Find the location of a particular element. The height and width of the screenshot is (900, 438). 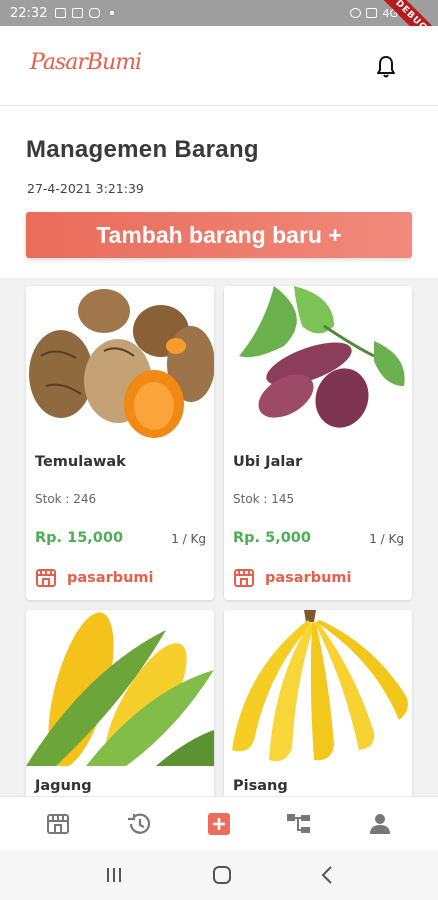

product-name: Ubi Jalar is located at coordinates (268, 462).